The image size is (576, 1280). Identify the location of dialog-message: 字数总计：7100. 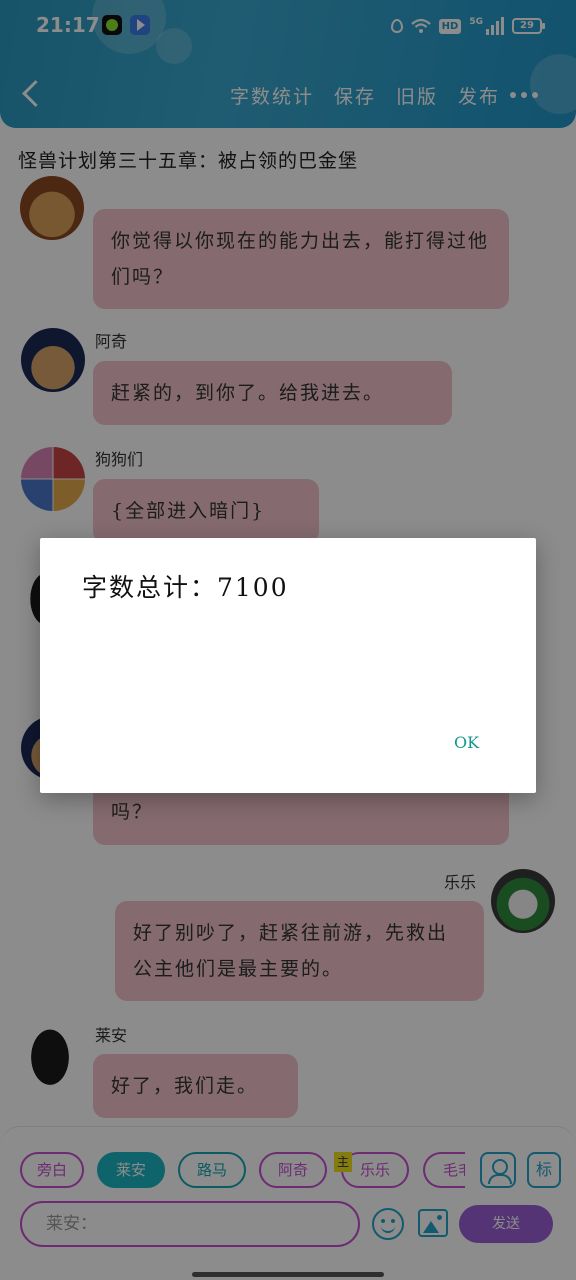
(185, 587).